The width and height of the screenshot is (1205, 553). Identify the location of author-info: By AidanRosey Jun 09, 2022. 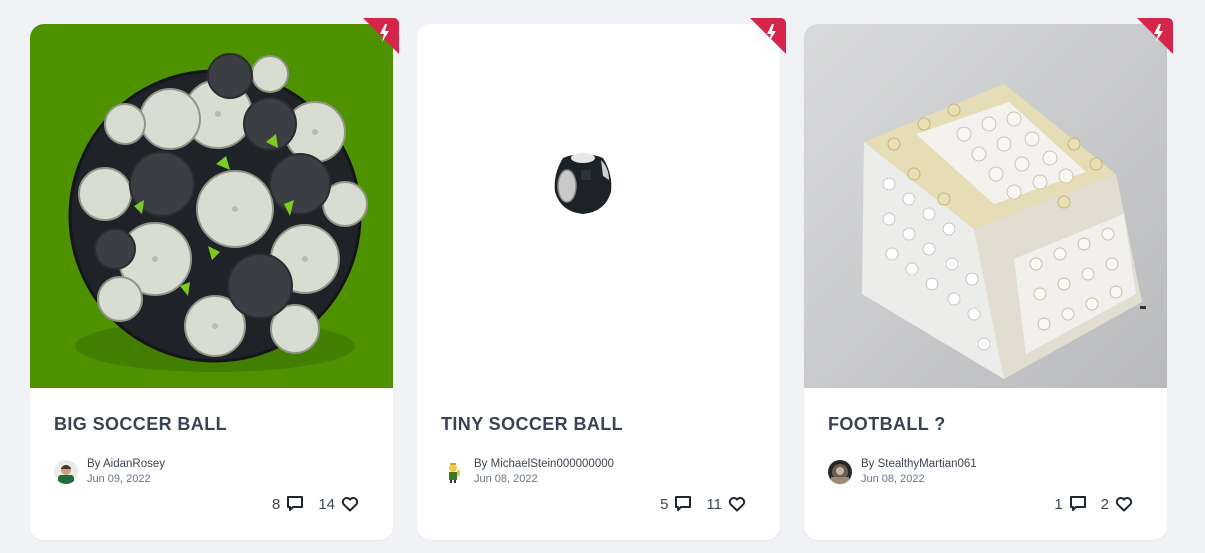
(109, 471).